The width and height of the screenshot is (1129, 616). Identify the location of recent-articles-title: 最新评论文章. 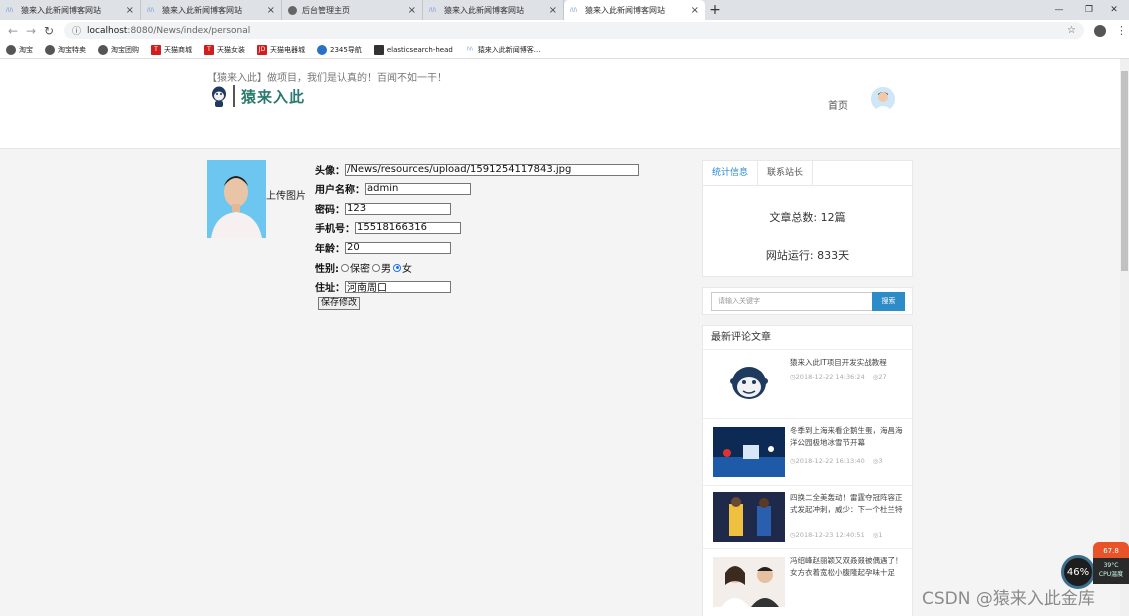
(807, 338).